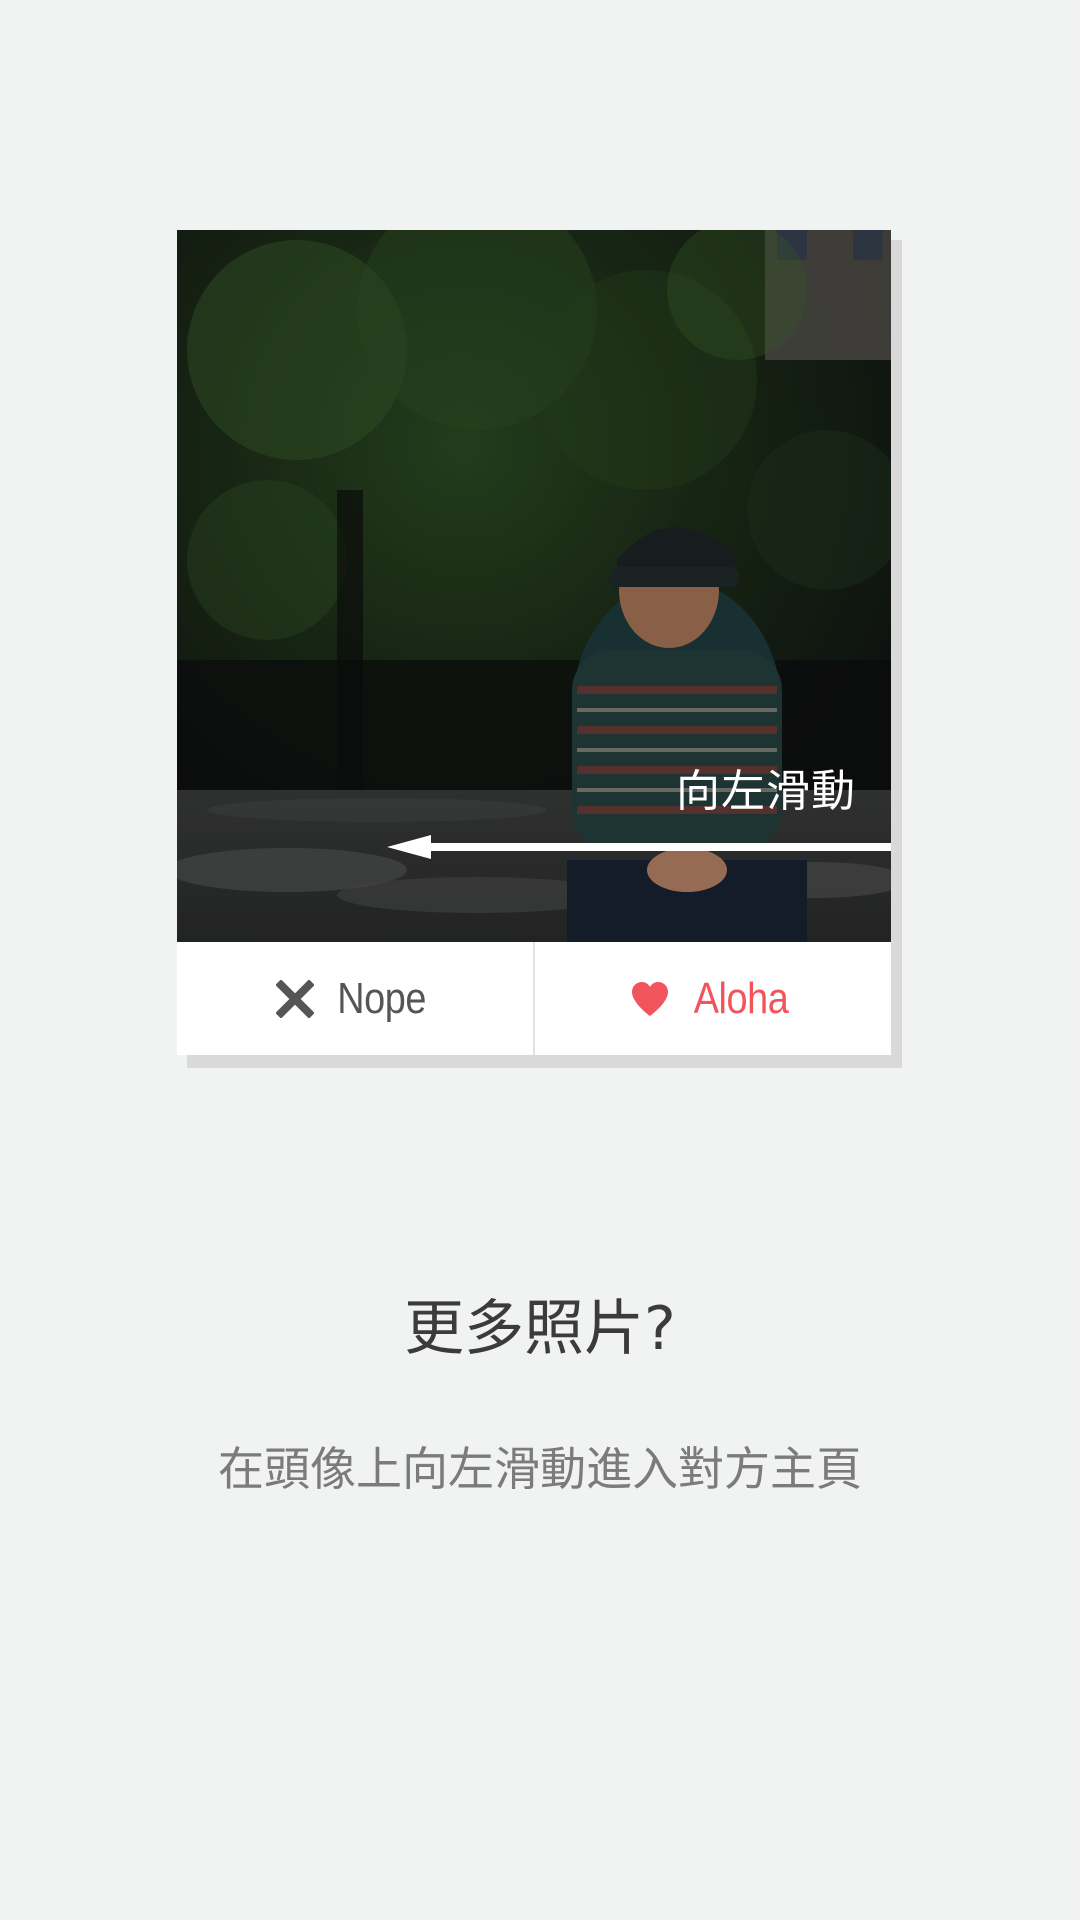 This screenshot has height=1920, width=1080. I want to click on close-icon, so click(295, 998).